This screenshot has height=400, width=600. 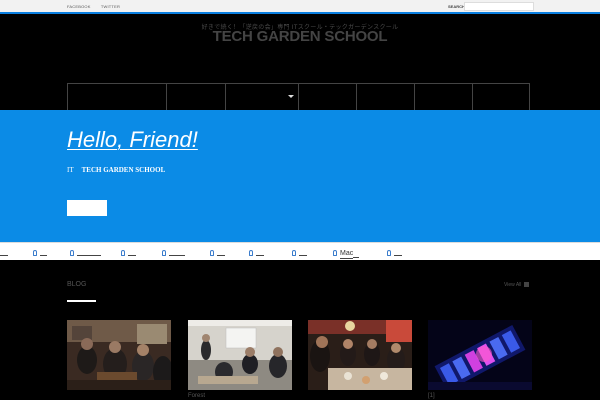 I want to click on hero-title: Hello, Friend!, so click(x=132, y=140).